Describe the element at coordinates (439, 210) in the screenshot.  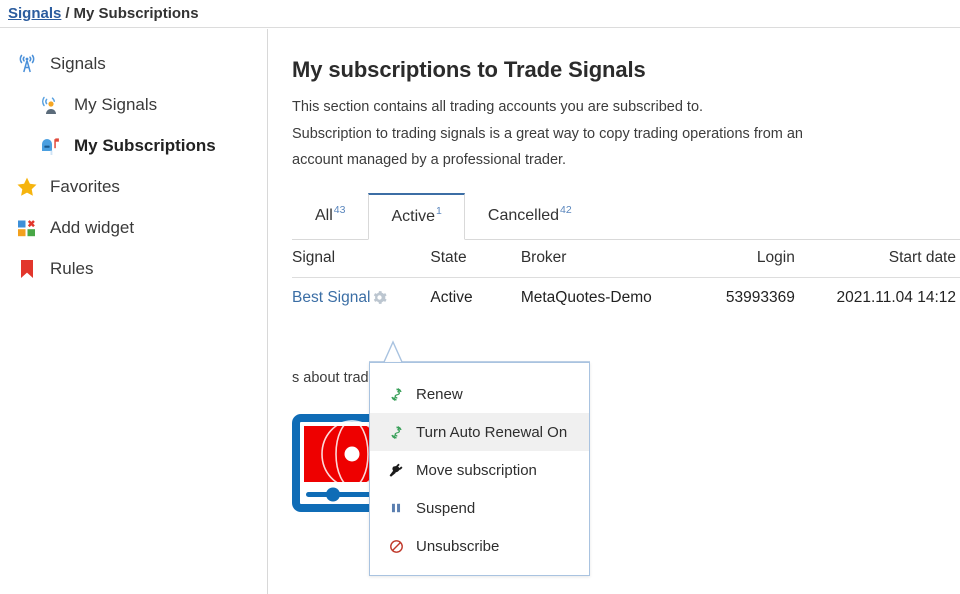
I see `tab-count: 1` at that location.